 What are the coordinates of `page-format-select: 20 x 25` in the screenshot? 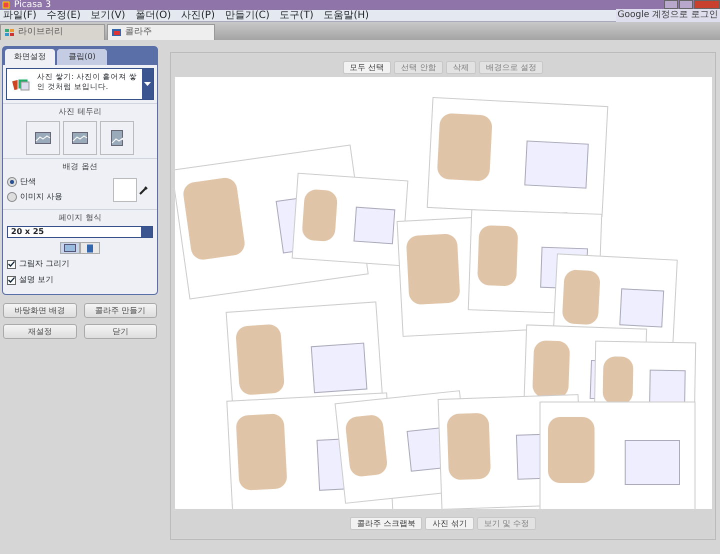 It's located at (80, 232).